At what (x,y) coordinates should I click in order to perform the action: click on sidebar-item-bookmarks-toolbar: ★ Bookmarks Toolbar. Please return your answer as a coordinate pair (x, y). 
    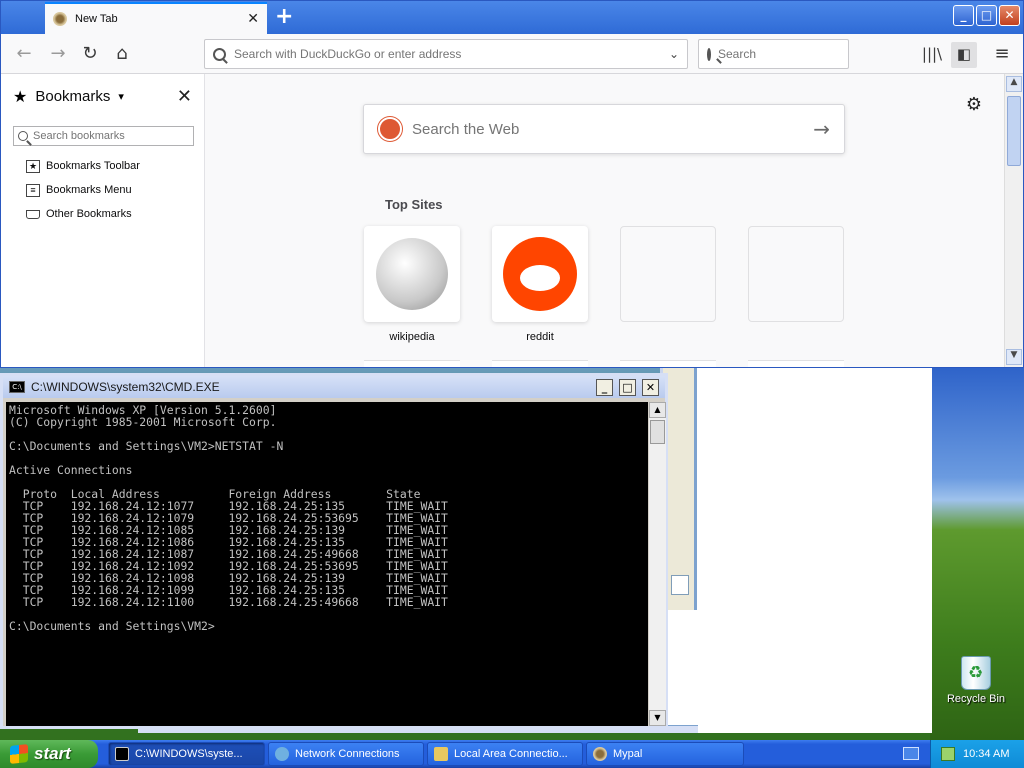
    Looking at the image, I should click on (102, 166).